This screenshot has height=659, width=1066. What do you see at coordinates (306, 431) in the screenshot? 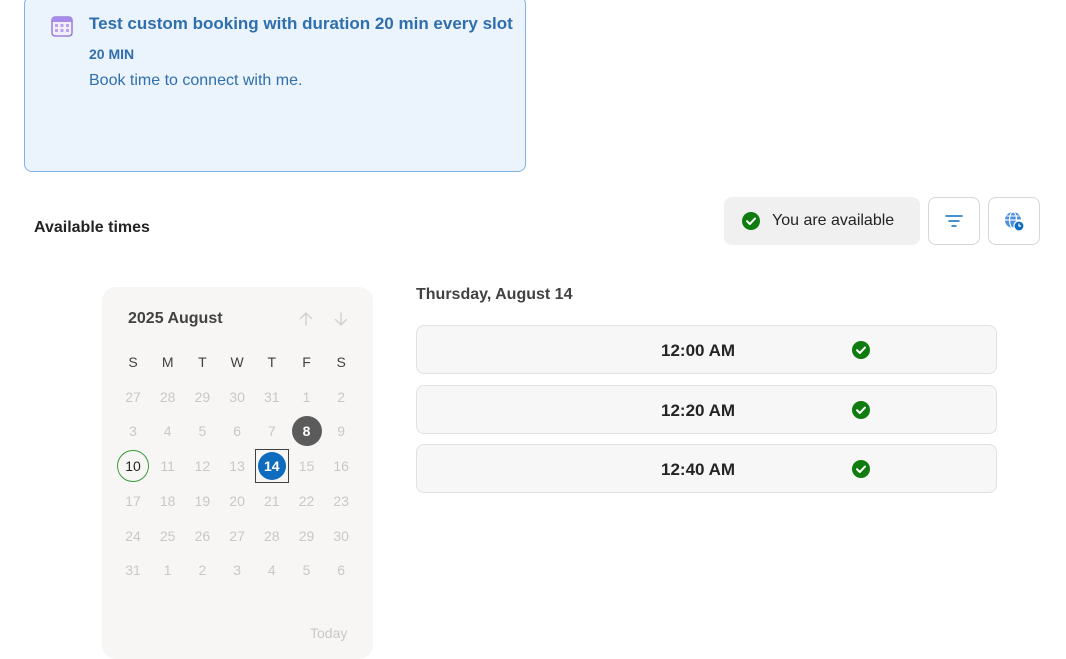
I see `calendar-day-available: 8` at bounding box center [306, 431].